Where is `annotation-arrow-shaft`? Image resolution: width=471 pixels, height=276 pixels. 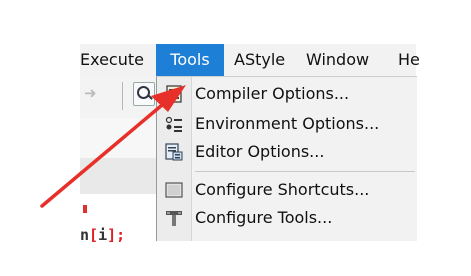
annotation-arrow-shaft is located at coordinates (105, 153).